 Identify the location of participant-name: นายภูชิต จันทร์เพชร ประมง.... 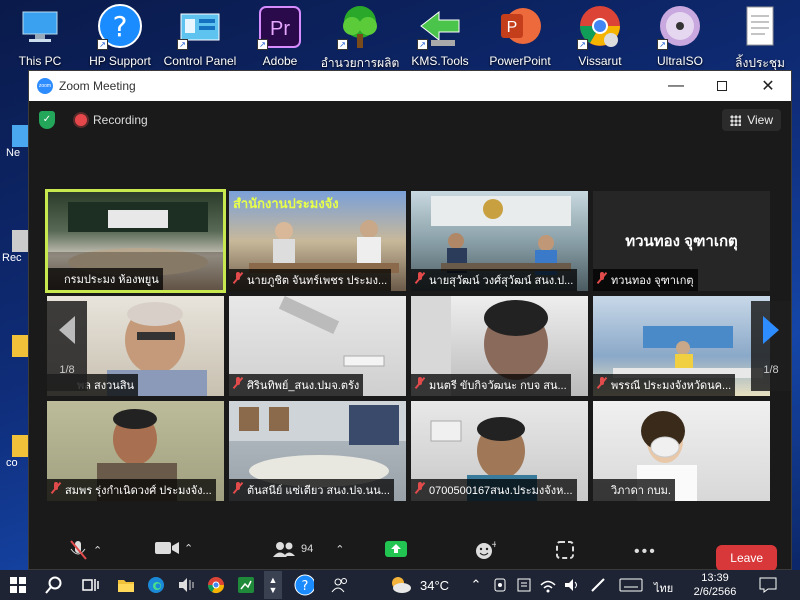
(310, 280).